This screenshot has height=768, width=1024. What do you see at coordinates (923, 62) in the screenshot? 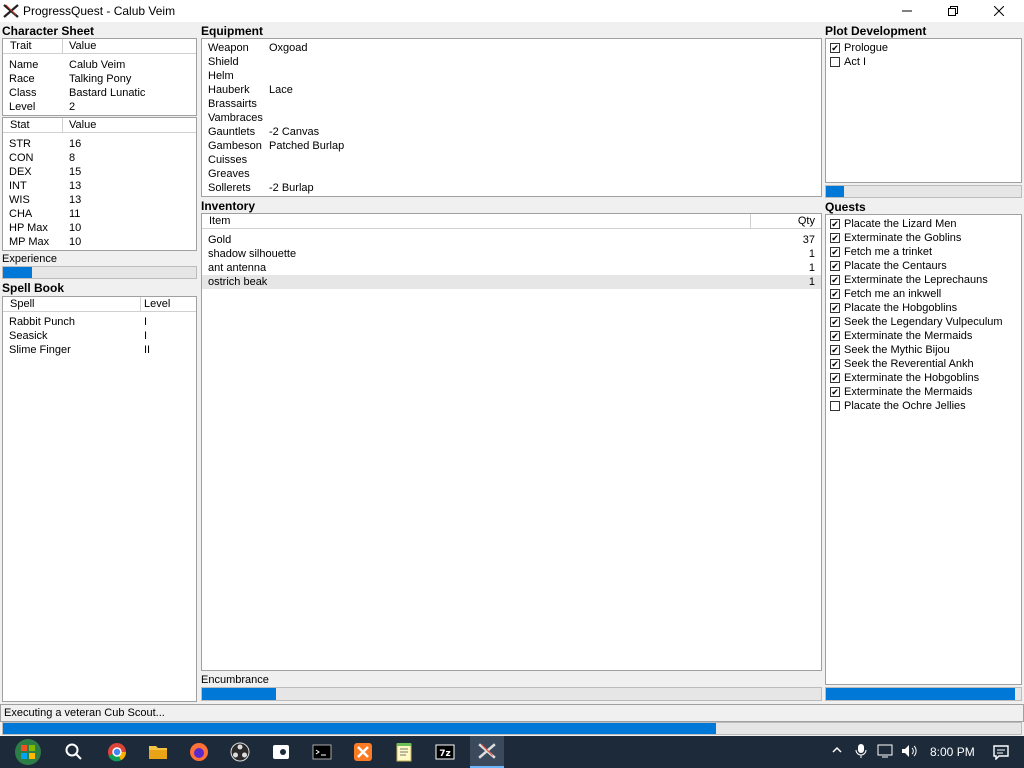
I see `plot-act: Act I` at bounding box center [923, 62].